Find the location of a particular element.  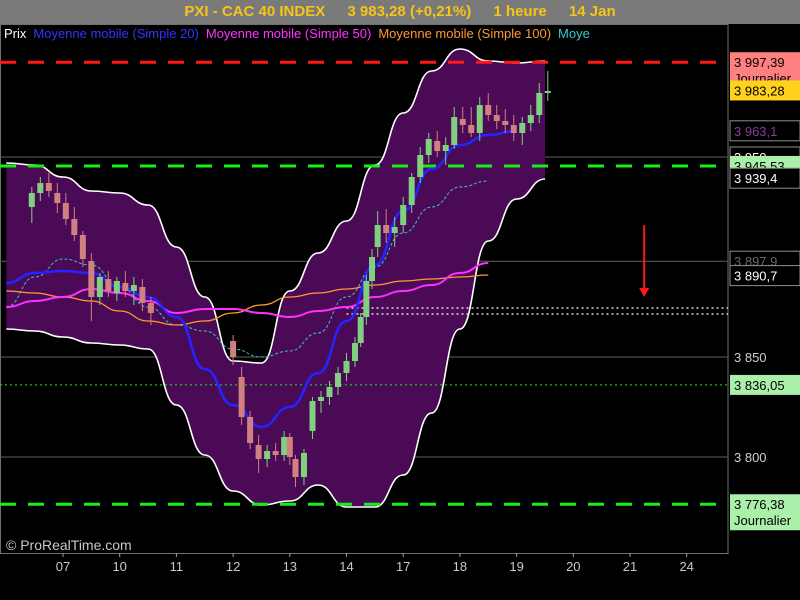

price-tag: 3 983,28 is located at coordinates (765, 90).